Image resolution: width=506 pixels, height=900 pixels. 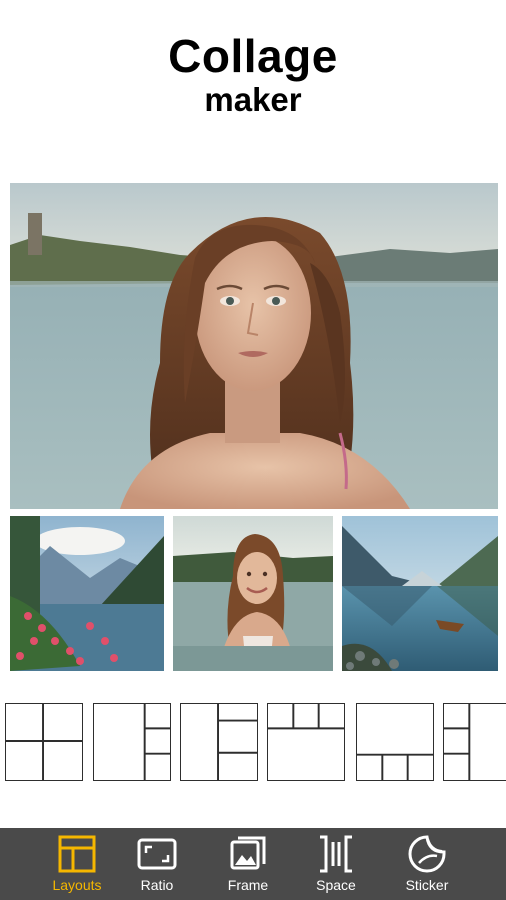 I want to click on app-title: Collage, so click(x=253, y=56).